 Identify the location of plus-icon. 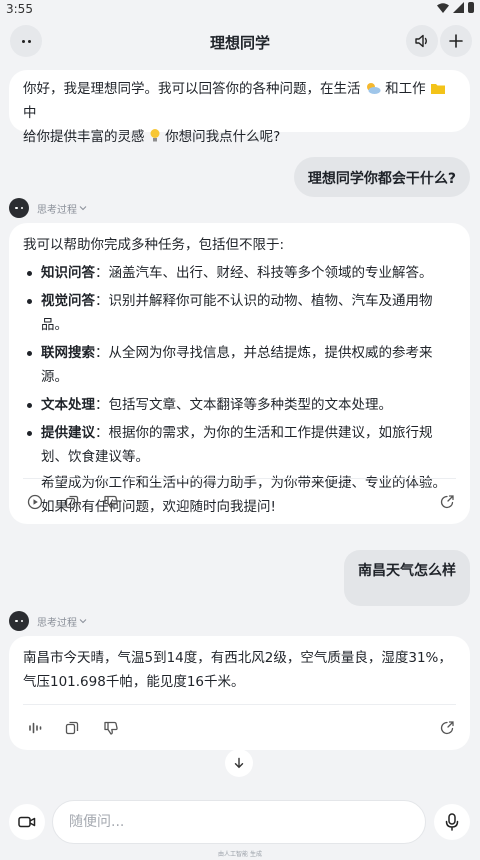
(456, 41).